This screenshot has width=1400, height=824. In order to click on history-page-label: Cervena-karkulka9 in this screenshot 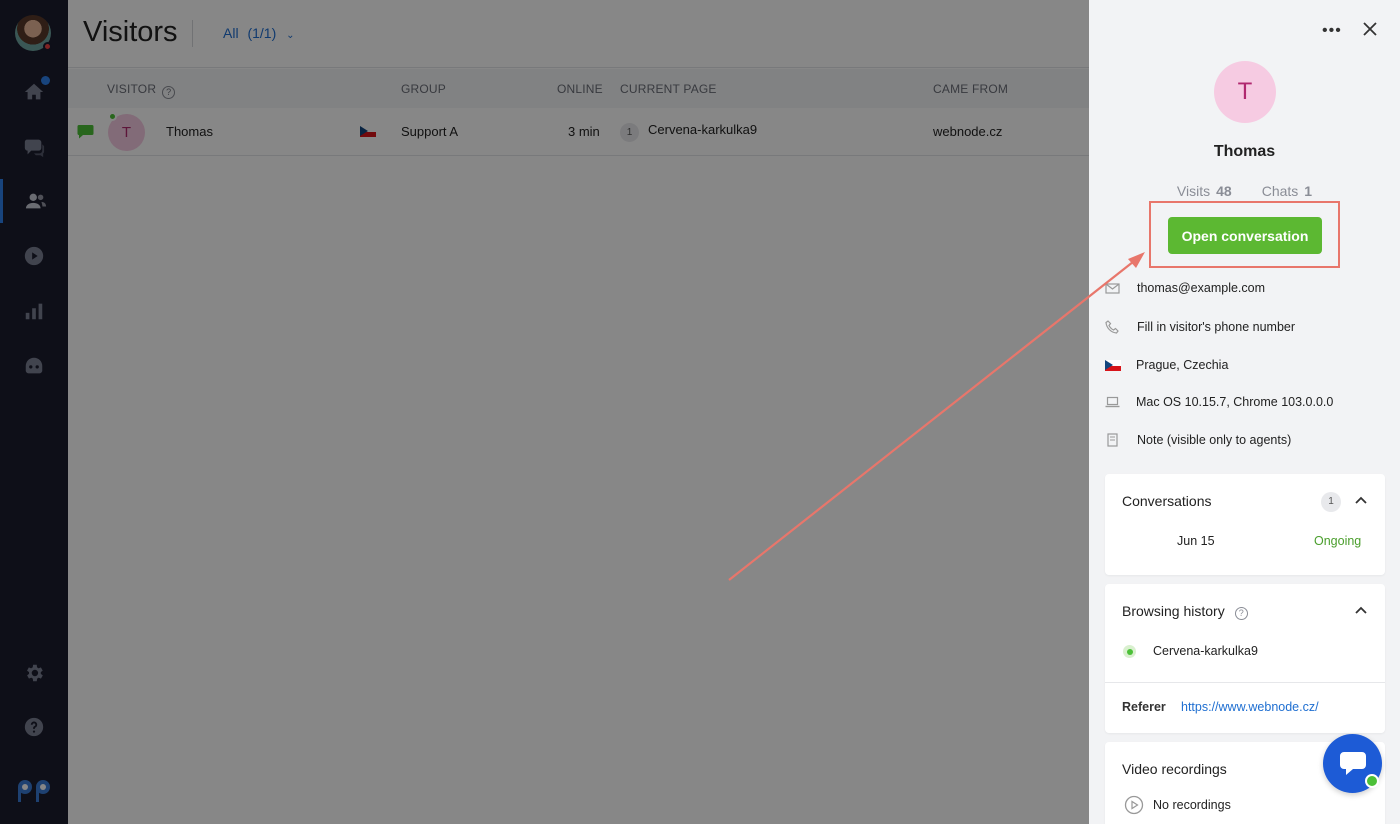, I will do `click(1205, 651)`.